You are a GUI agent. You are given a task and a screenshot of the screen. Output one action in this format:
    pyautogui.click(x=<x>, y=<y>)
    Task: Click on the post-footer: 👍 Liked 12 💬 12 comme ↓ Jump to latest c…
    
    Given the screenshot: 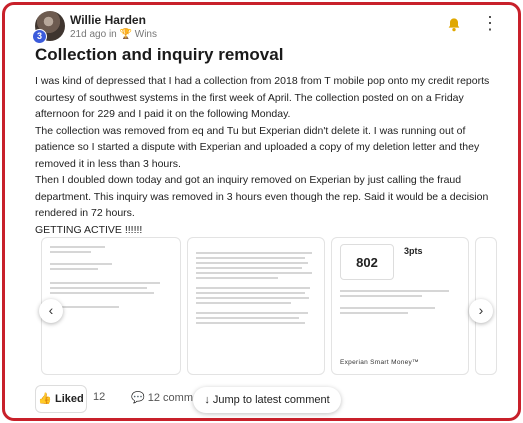 What is the action you would take?
    pyautogui.click(x=270, y=399)
    